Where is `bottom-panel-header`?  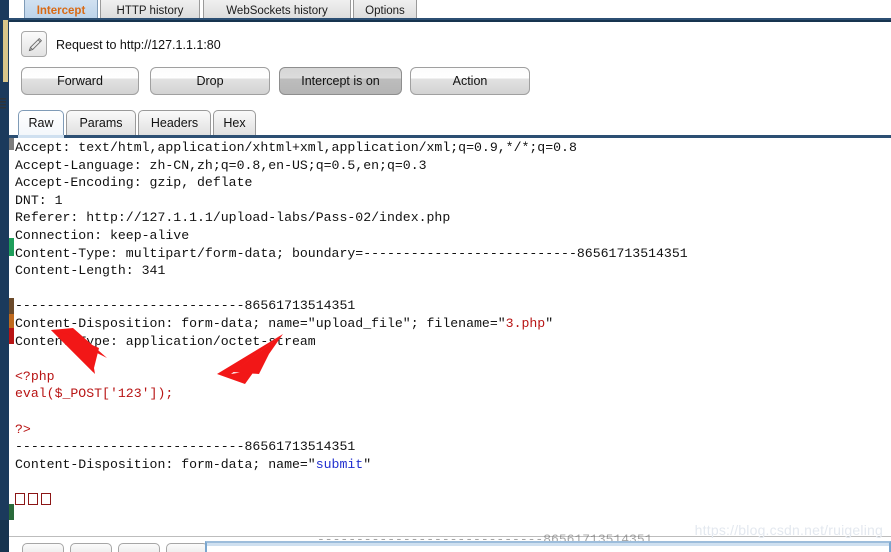
bottom-panel-header is located at coordinates (548, 544).